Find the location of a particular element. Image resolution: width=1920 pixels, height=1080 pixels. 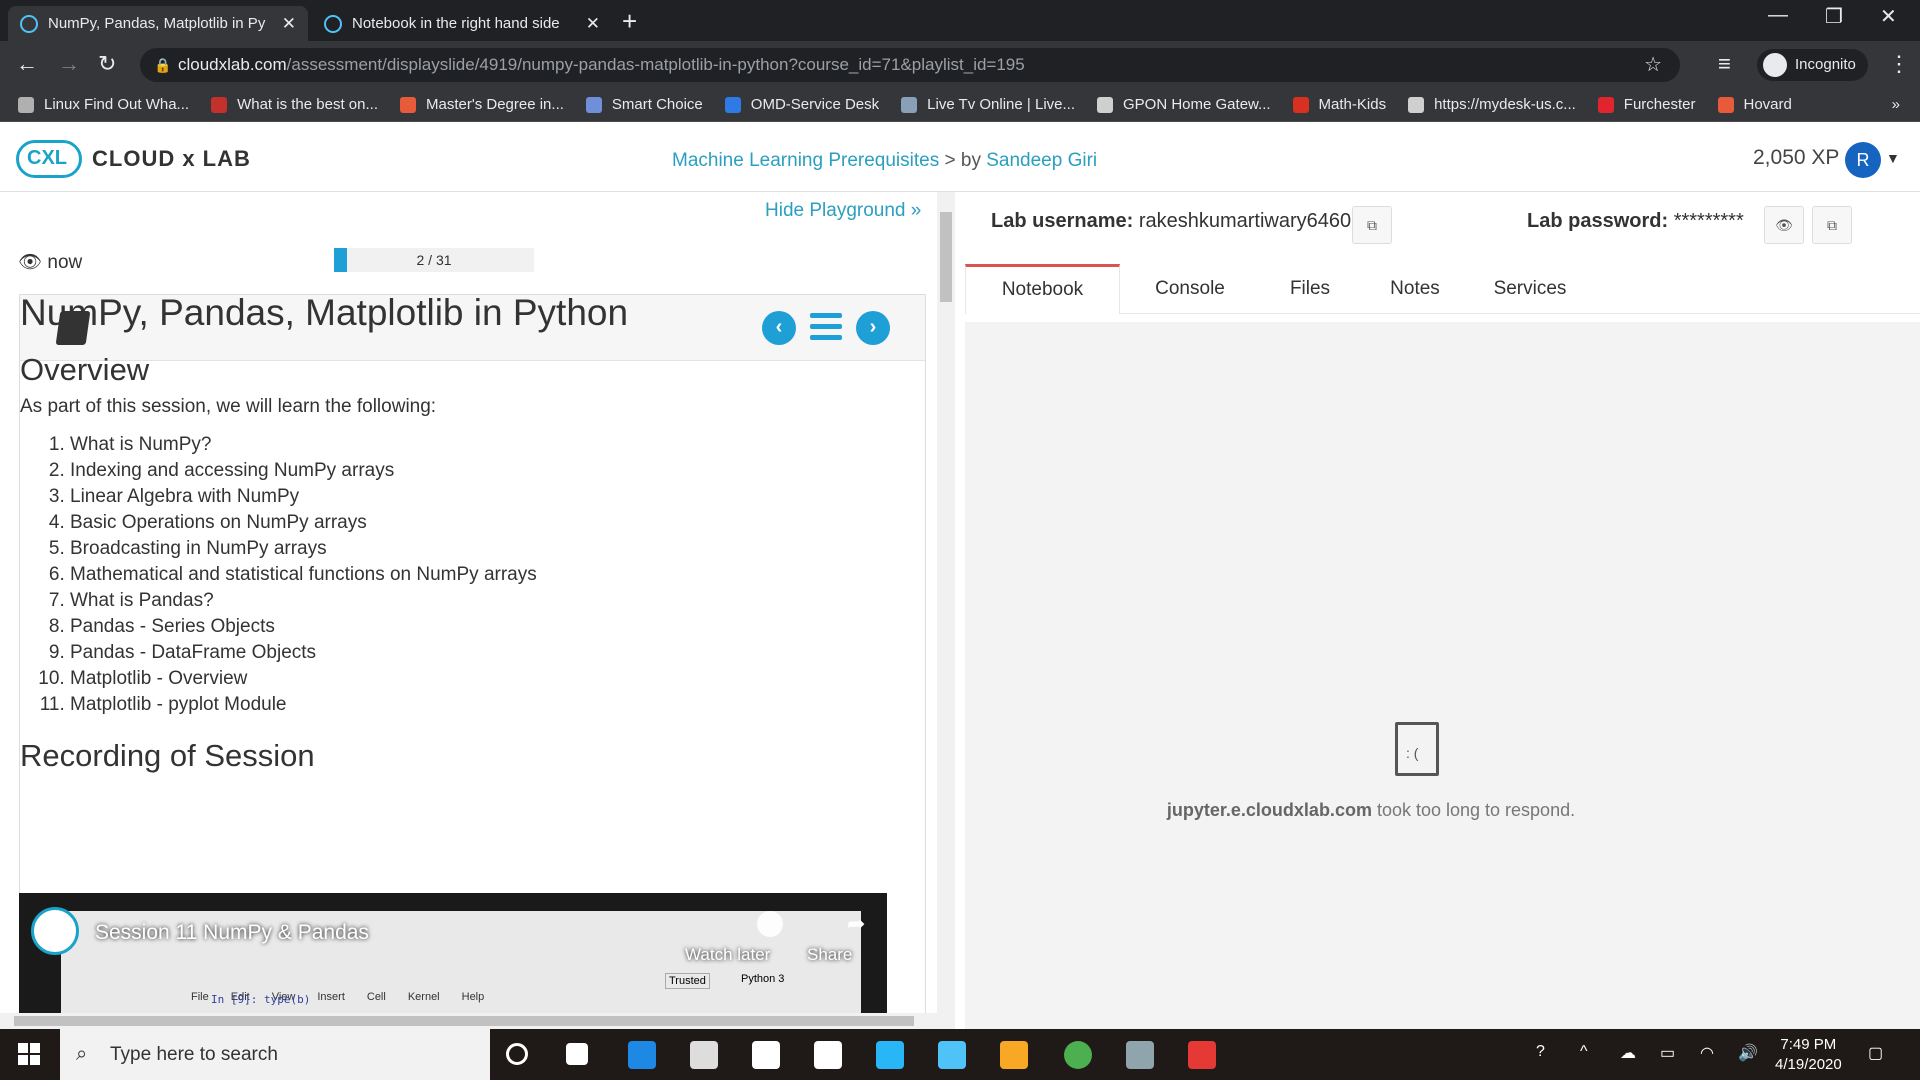

vertical-scrollbar is located at coordinates (946, 610).